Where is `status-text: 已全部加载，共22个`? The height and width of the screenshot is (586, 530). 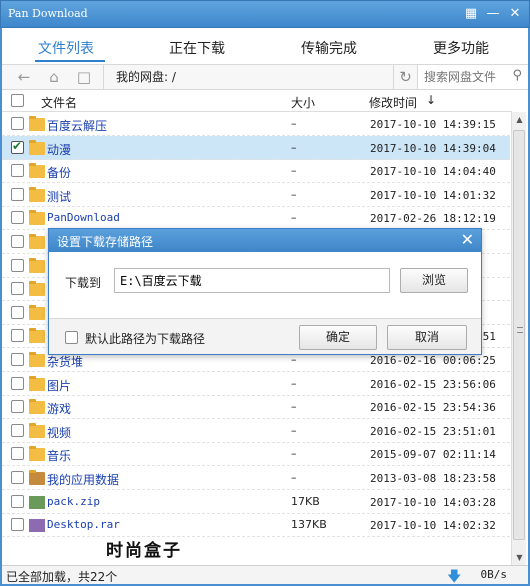 status-text: 已全部加载，共22个 is located at coordinates (62, 577).